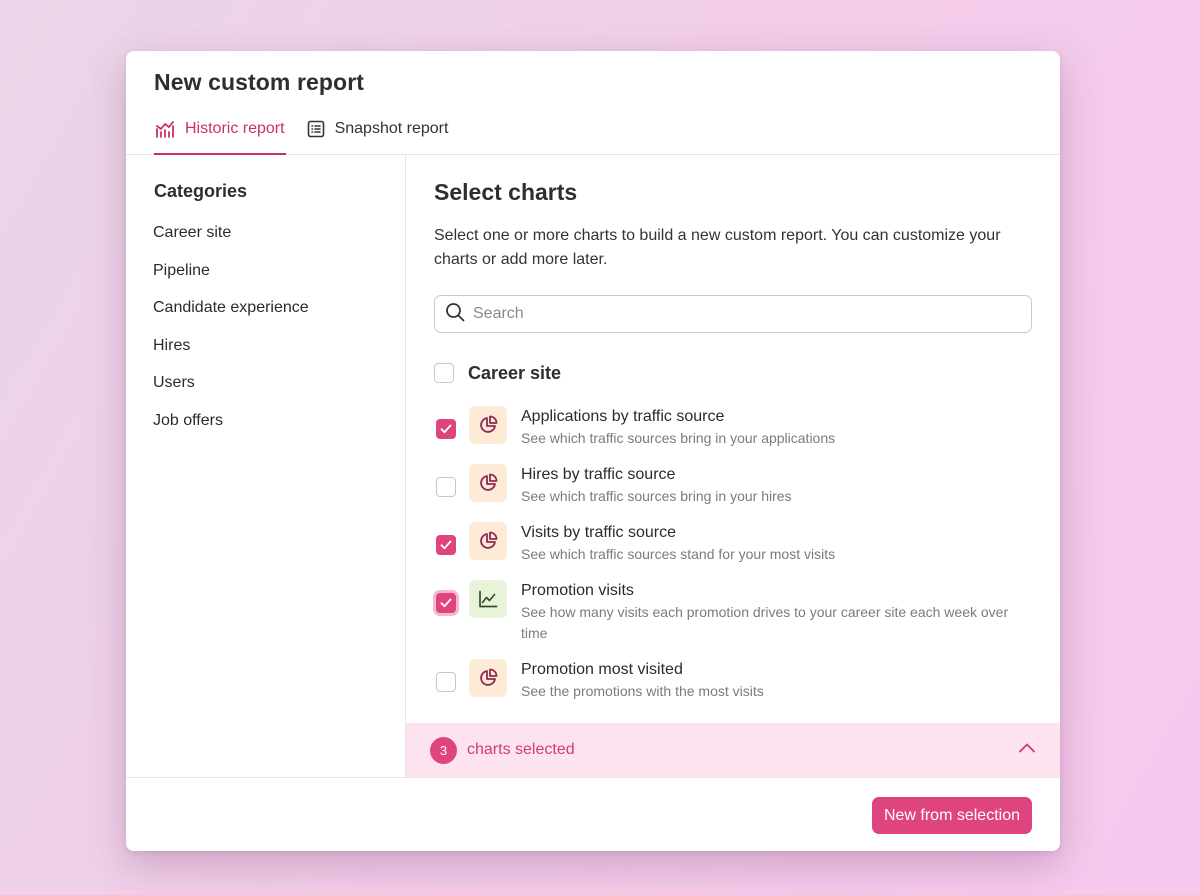  What do you see at coordinates (577, 590) in the screenshot?
I see `chart-title: Promotion visits` at bounding box center [577, 590].